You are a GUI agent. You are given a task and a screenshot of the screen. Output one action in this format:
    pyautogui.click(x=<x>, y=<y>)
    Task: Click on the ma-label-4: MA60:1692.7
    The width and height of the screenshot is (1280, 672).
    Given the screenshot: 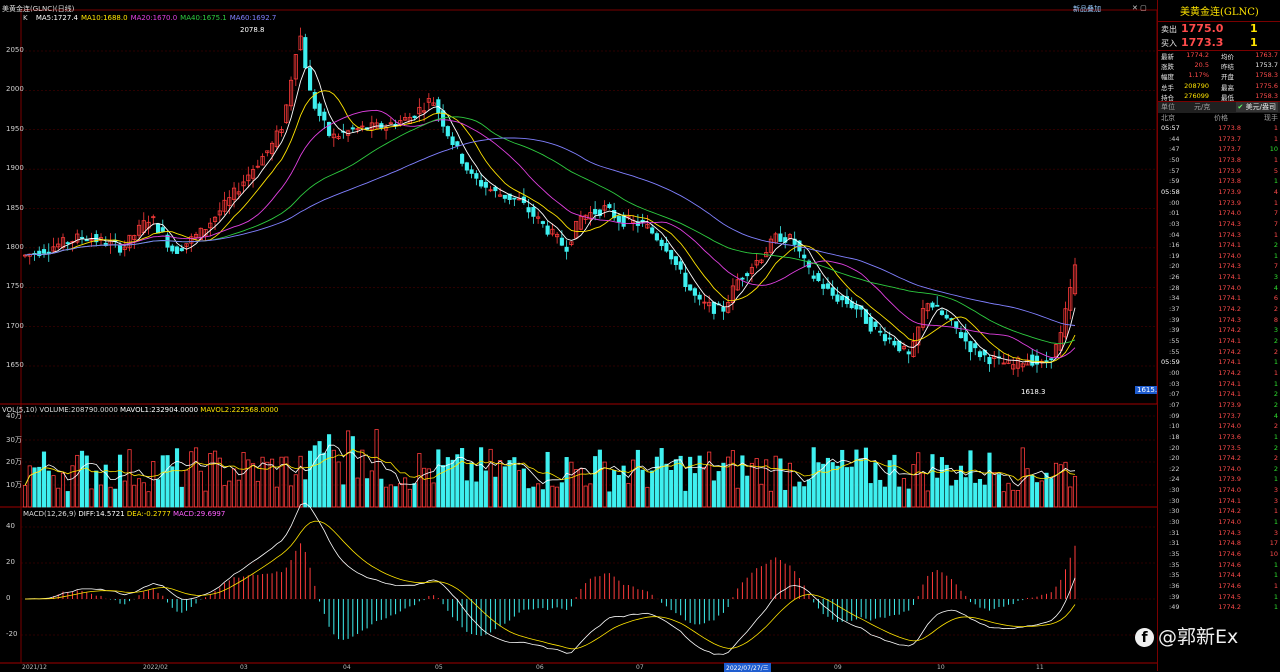 What is the action you would take?
    pyautogui.click(x=253, y=18)
    